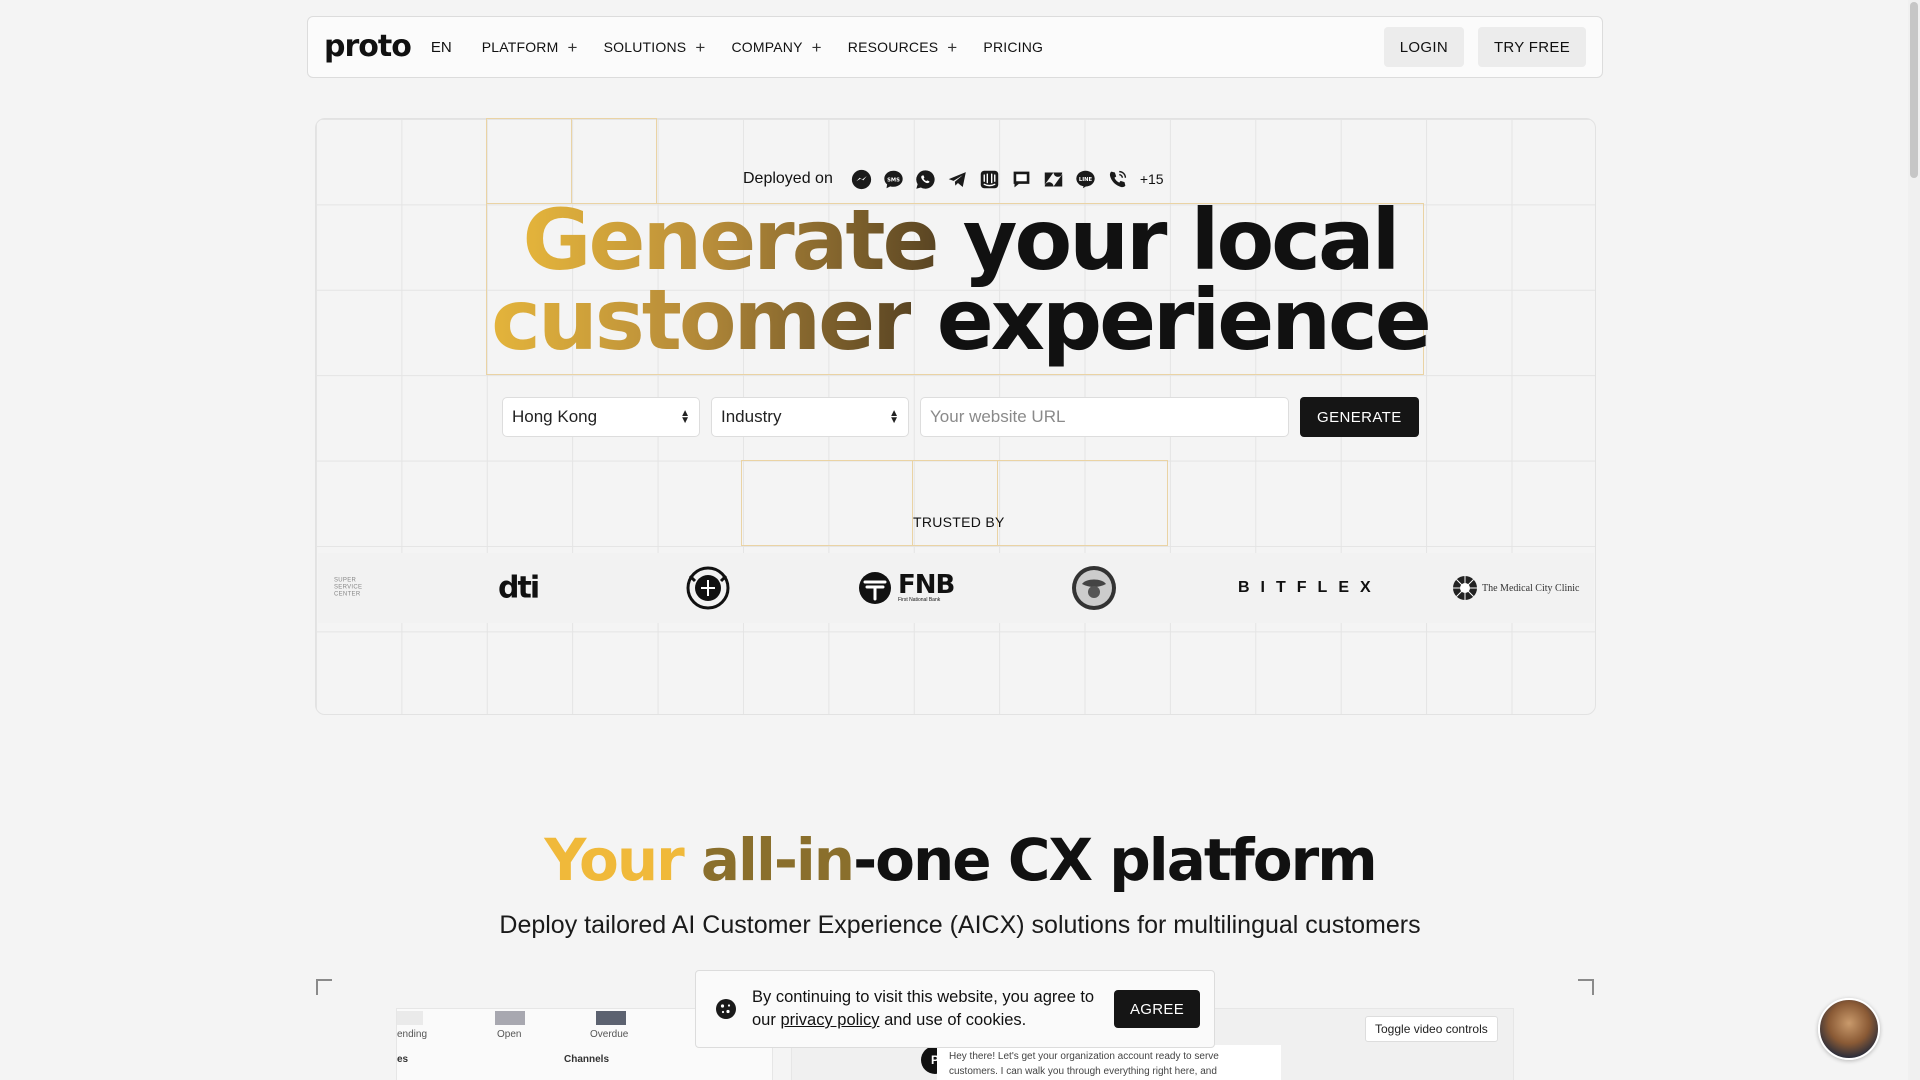 This screenshot has height=1080, width=1920. What do you see at coordinates (1310, 587) in the screenshot?
I see `bitflex-logo: BITFLEX` at bounding box center [1310, 587].